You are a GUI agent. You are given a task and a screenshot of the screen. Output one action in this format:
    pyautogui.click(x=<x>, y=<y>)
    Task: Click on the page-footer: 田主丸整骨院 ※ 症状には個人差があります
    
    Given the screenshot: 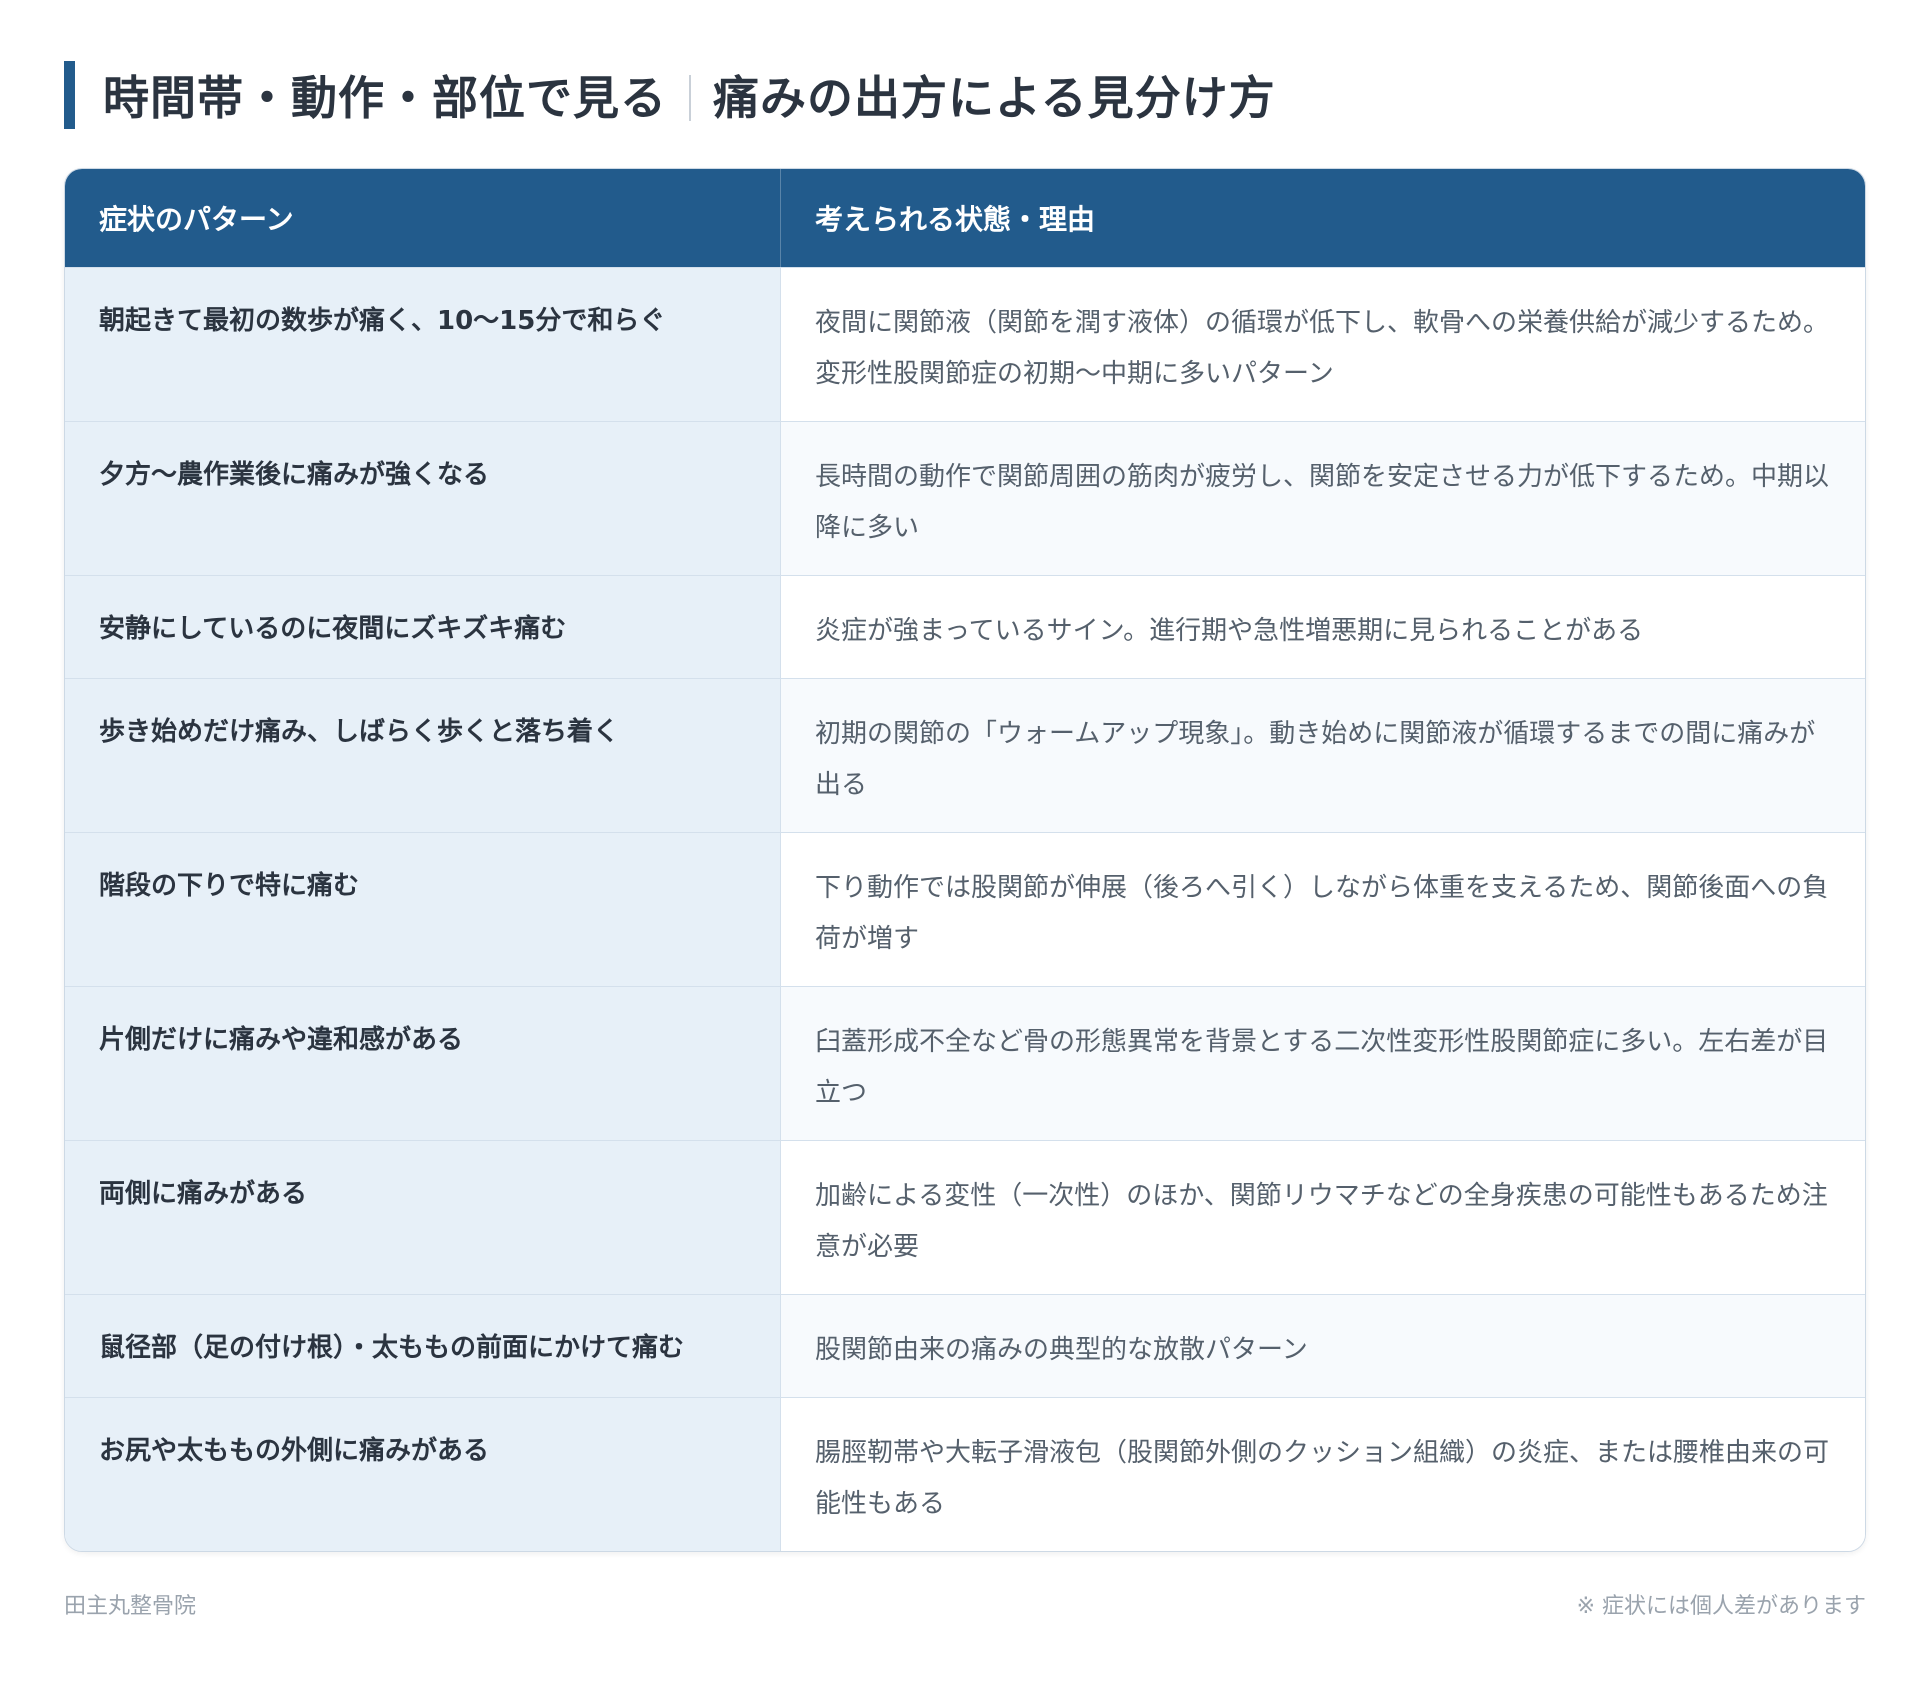 What is the action you would take?
    pyautogui.click(x=965, y=1604)
    